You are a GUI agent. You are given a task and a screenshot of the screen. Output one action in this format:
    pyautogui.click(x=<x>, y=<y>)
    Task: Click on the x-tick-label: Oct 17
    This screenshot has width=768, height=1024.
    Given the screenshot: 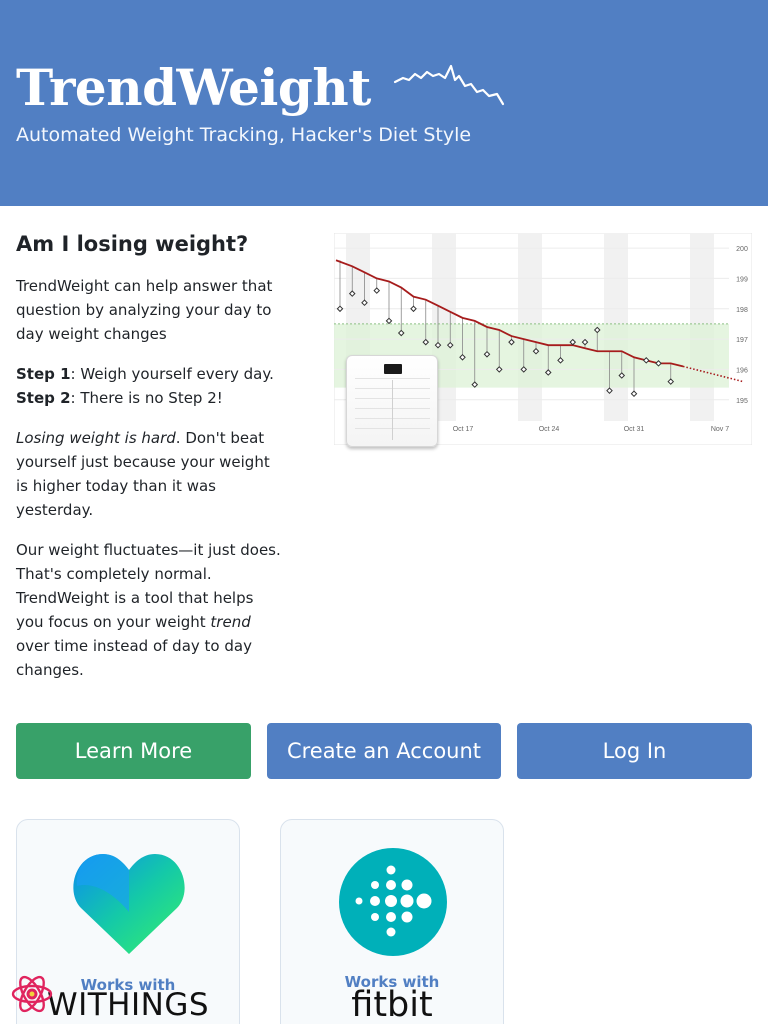 What is the action you would take?
    pyautogui.click(x=463, y=429)
    